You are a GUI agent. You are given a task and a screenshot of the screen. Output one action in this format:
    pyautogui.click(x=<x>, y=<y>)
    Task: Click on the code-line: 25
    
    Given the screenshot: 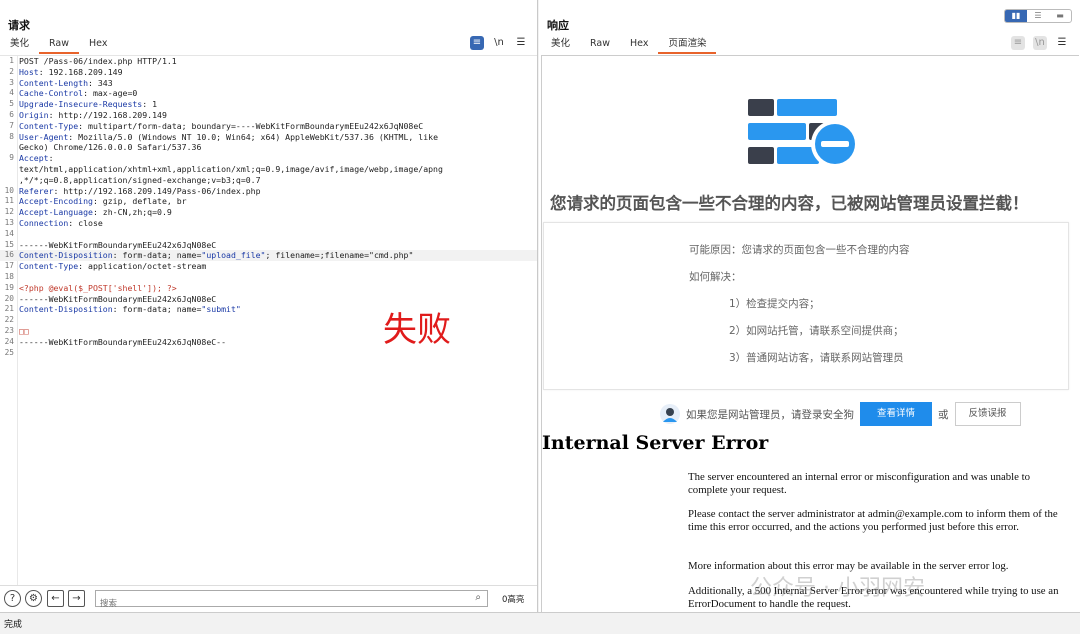 What is the action you would take?
    pyautogui.click(x=268, y=353)
    